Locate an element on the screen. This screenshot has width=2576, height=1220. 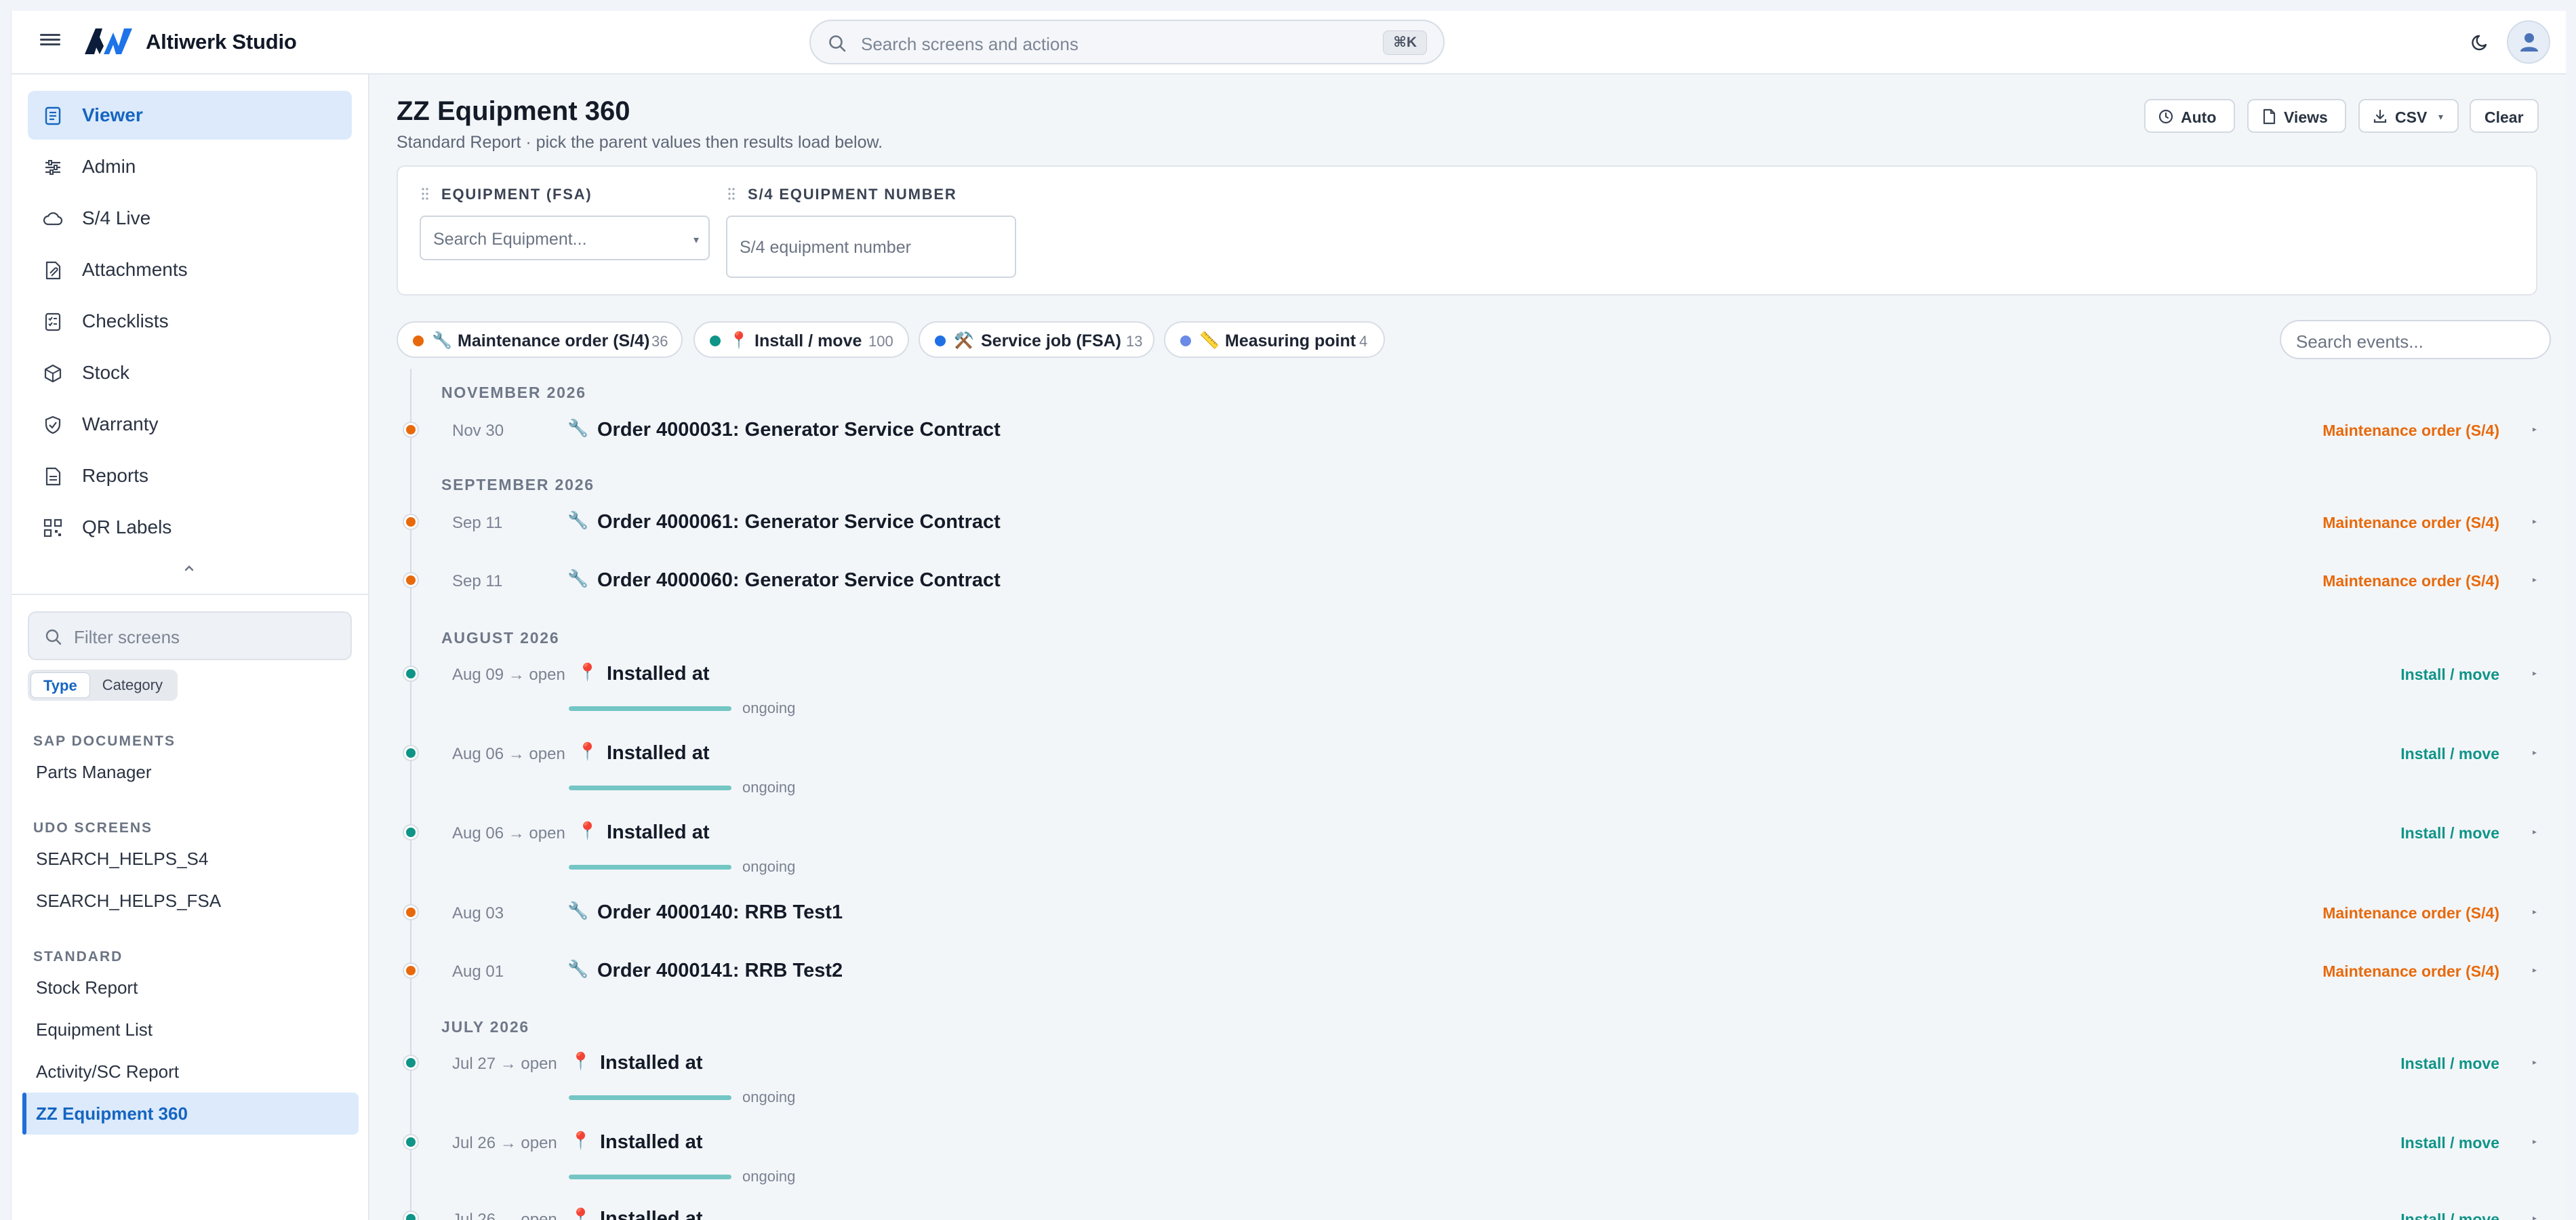
event-date: Jul 27 → open is located at coordinates (504, 1064).